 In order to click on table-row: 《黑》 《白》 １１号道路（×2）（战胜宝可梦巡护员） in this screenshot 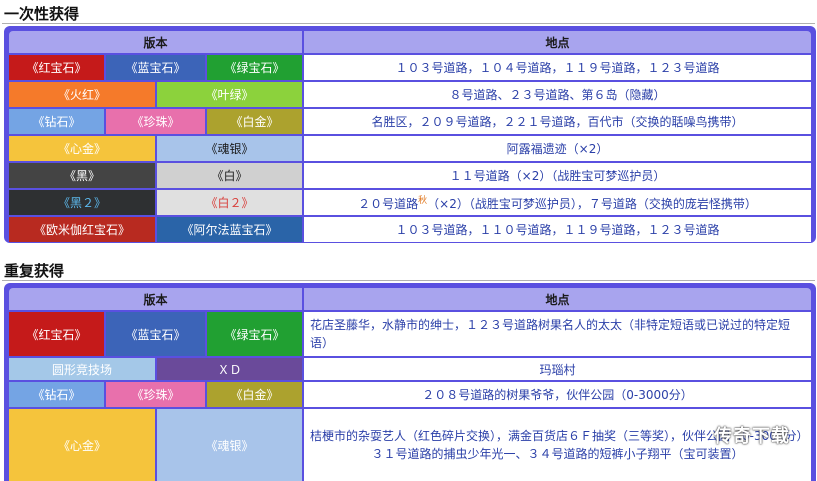, I will do `click(410, 175)`.